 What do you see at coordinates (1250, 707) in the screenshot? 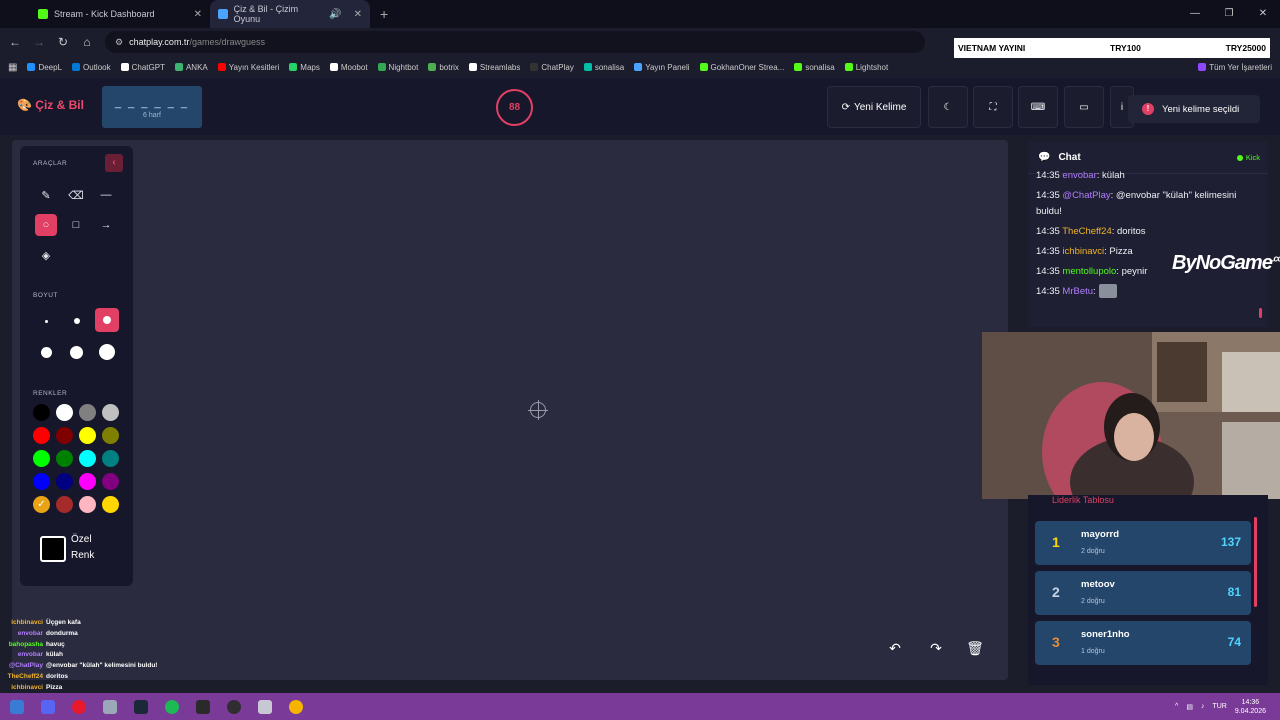
I see `clock: 14:36 9.04.2026` at bounding box center [1250, 707].